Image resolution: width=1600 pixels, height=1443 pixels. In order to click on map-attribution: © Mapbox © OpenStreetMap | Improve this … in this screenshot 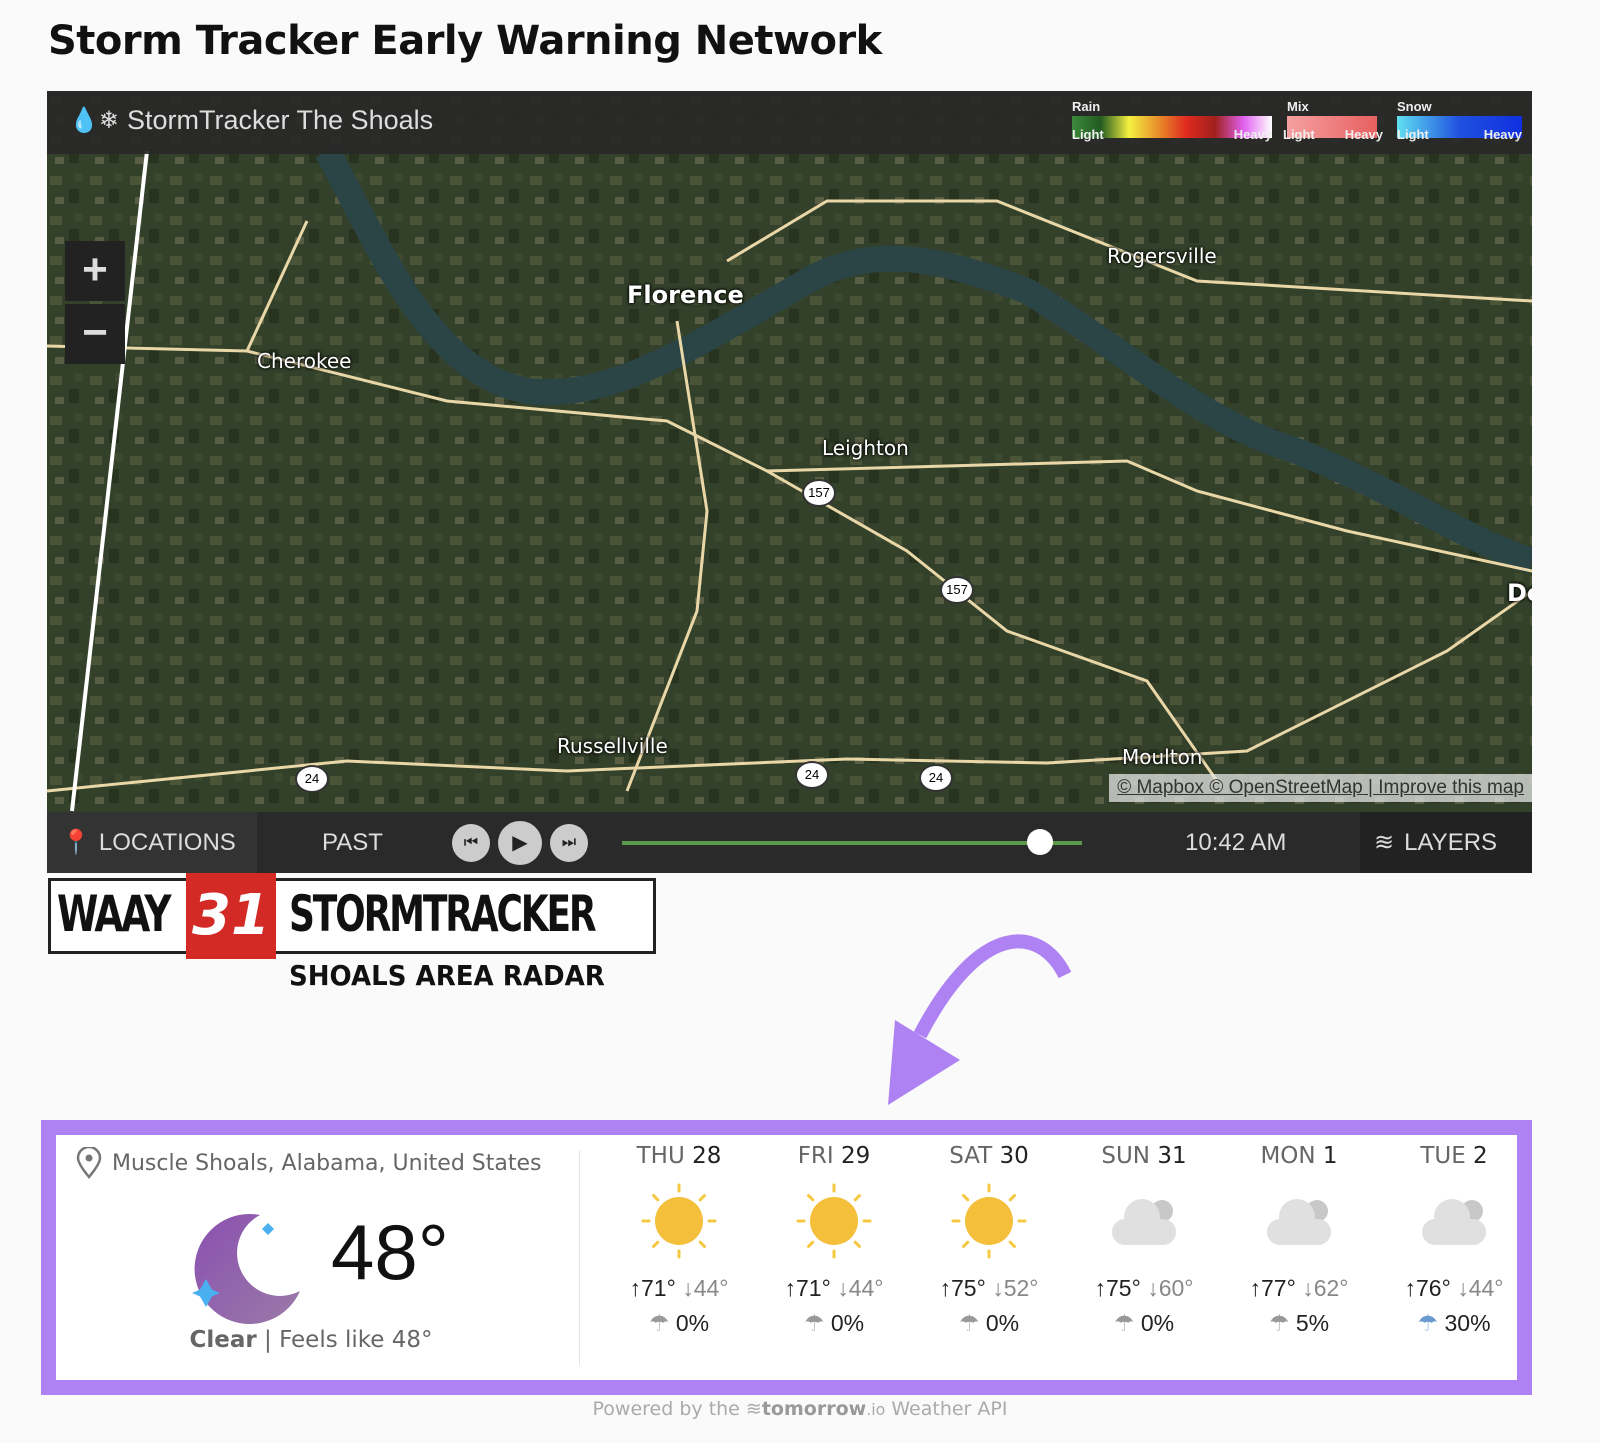, I will do `click(1320, 788)`.